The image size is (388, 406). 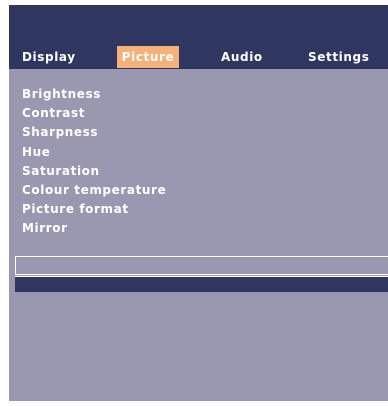 I want to click on tab-audio: Audio, so click(x=242, y=57).